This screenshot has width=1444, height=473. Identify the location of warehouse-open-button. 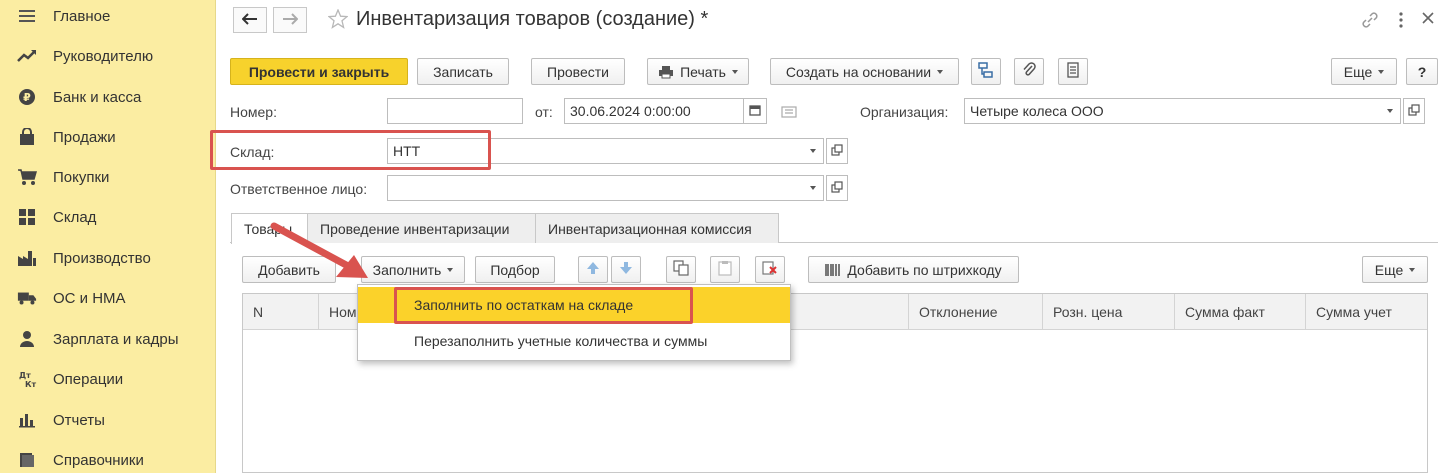
(837, 151).